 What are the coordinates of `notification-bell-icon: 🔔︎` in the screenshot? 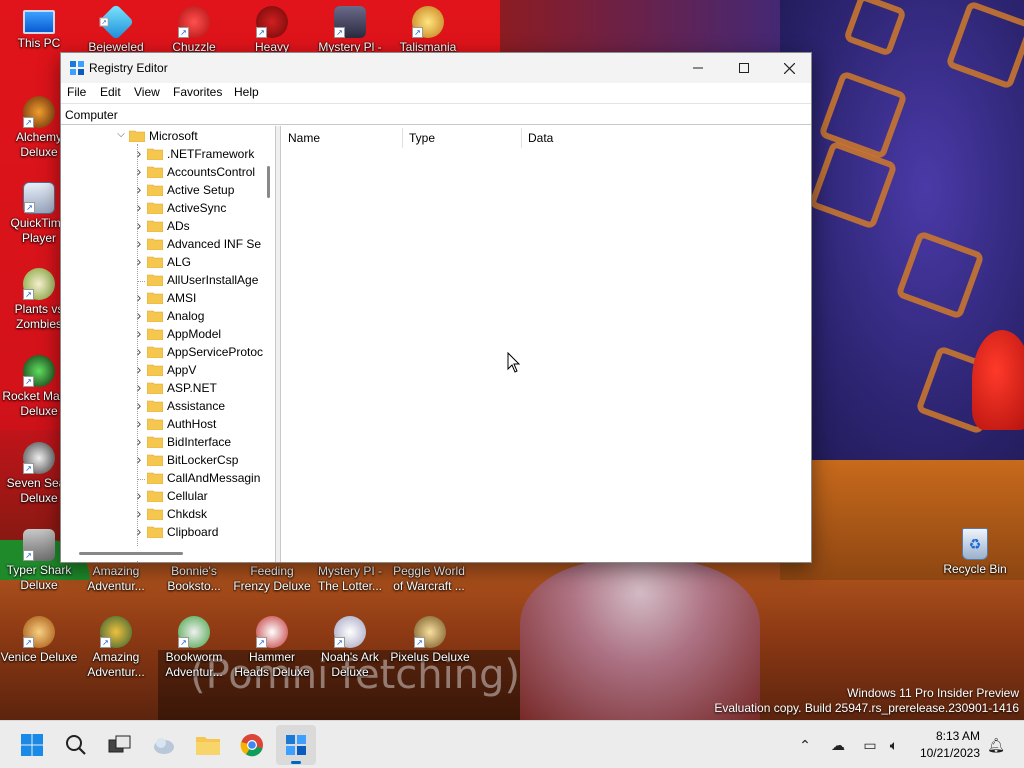 It's located at (996, 745).